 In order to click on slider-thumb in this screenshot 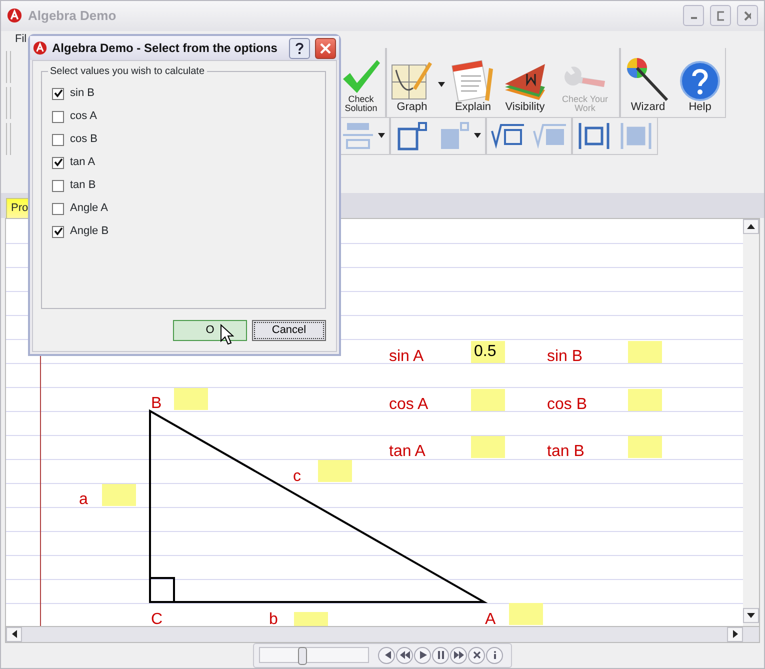, I will do `click(302, 656)`.